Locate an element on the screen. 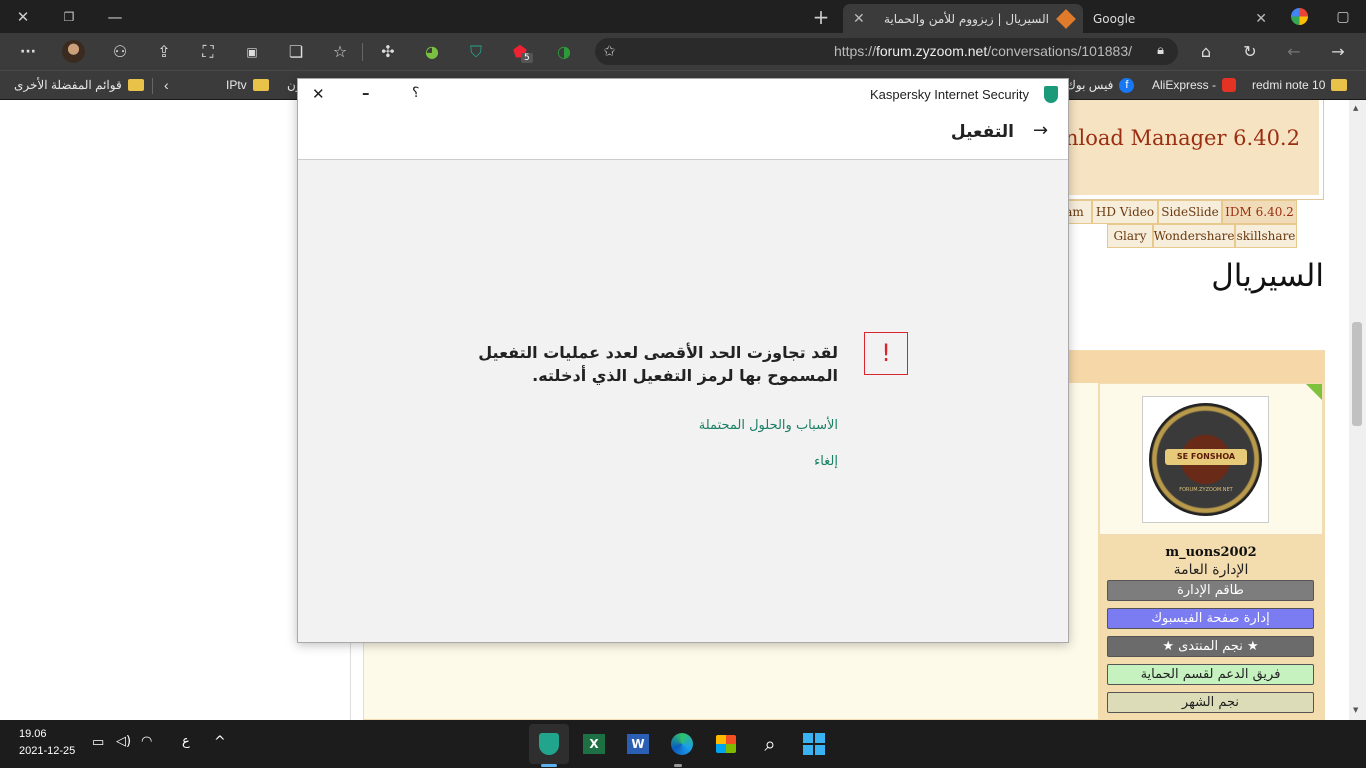 Image resolution: width=1366 pixels, height=768 pixels. tab-actions-icon: ▢ is located at coordinates (1343, 16).